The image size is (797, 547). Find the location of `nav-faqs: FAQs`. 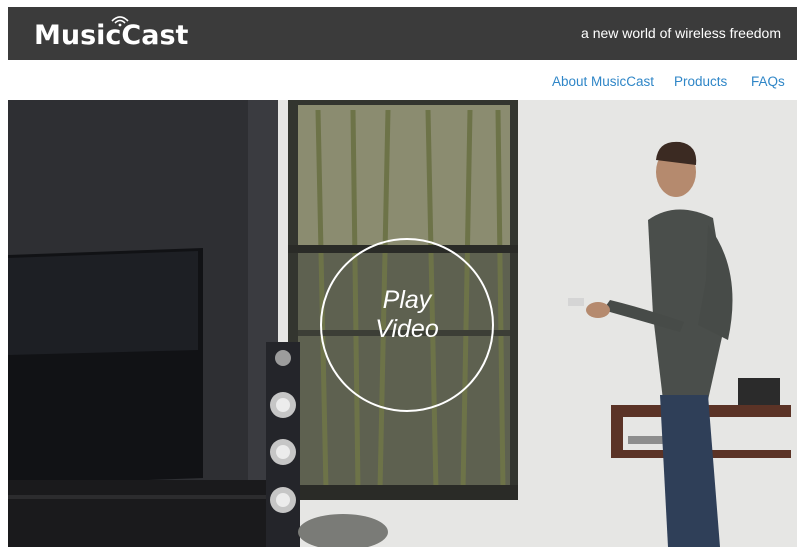

nav-faqs: FAQs is located at coordinates (768, 81).